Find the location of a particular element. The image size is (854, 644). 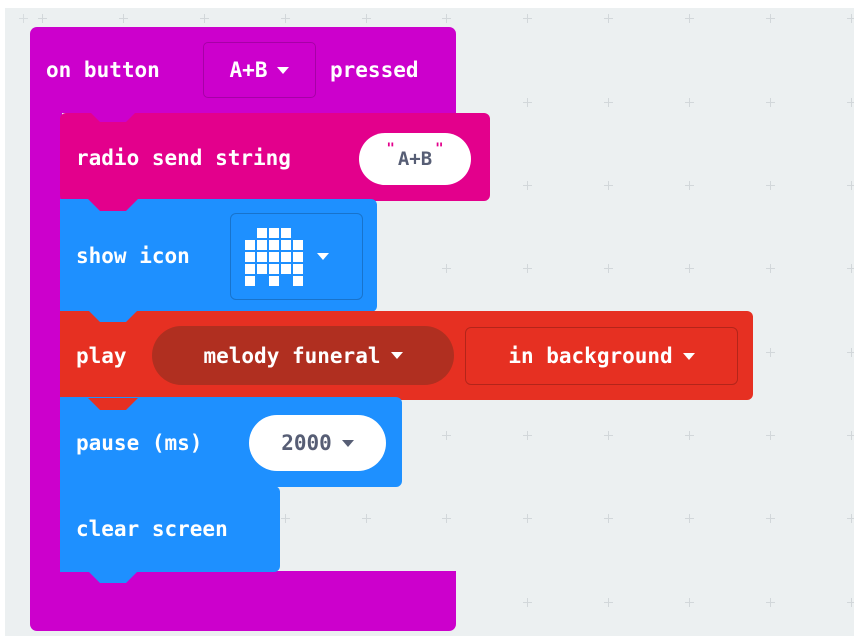

pause-notch is located at coordinates (113, 491).